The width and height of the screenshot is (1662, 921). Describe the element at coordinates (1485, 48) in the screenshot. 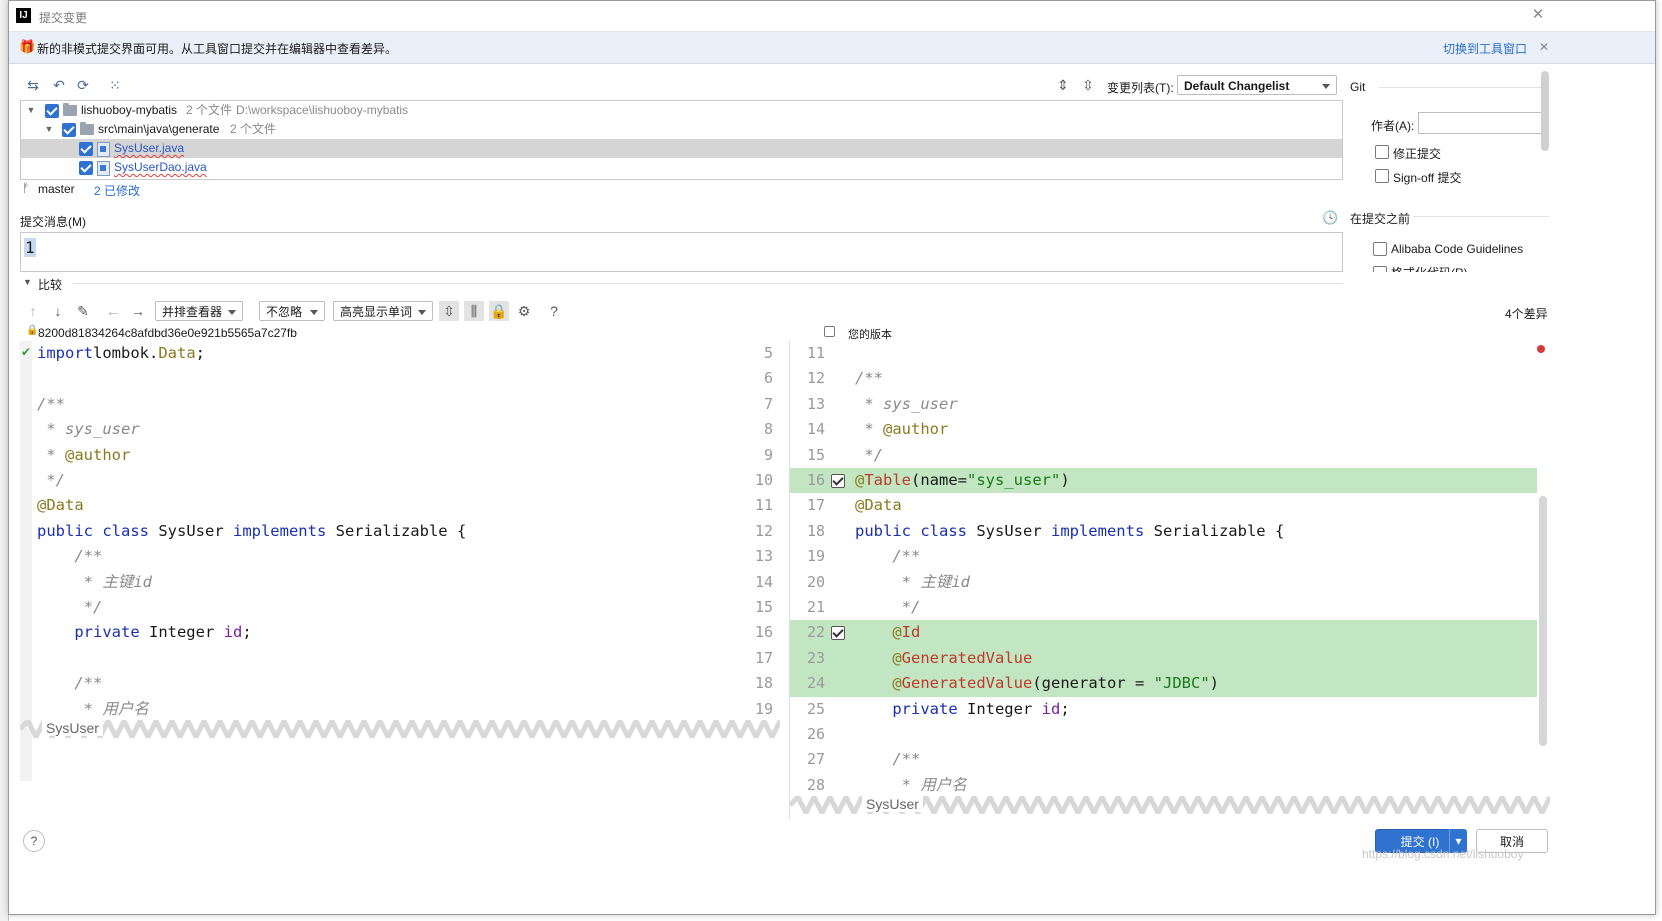

I see `switch-to-toolwindow-link: 切换到工具窗口` at that location.